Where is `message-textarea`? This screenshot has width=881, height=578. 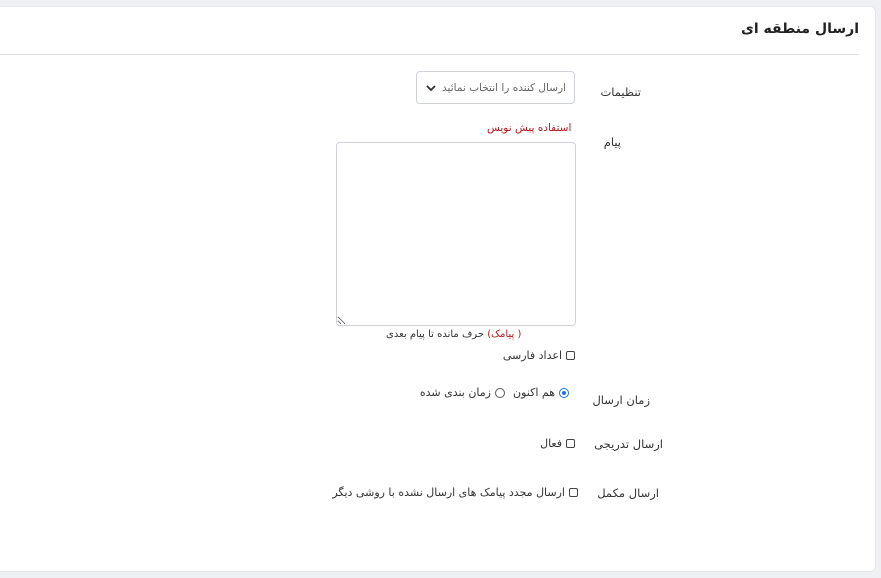
message-textarea is located at coordinates (456, 234).